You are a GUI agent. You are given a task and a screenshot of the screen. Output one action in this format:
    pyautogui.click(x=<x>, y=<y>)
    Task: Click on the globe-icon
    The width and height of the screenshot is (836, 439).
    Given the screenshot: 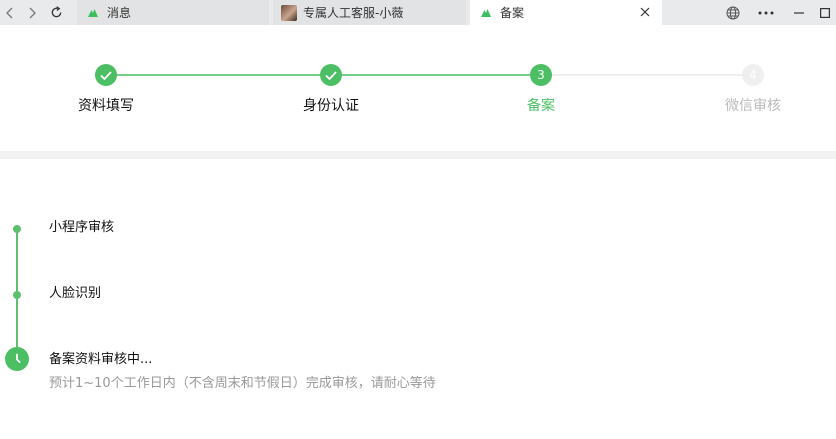 What is the action you would take?
    pyautogui.click(x=733, y=12)
    